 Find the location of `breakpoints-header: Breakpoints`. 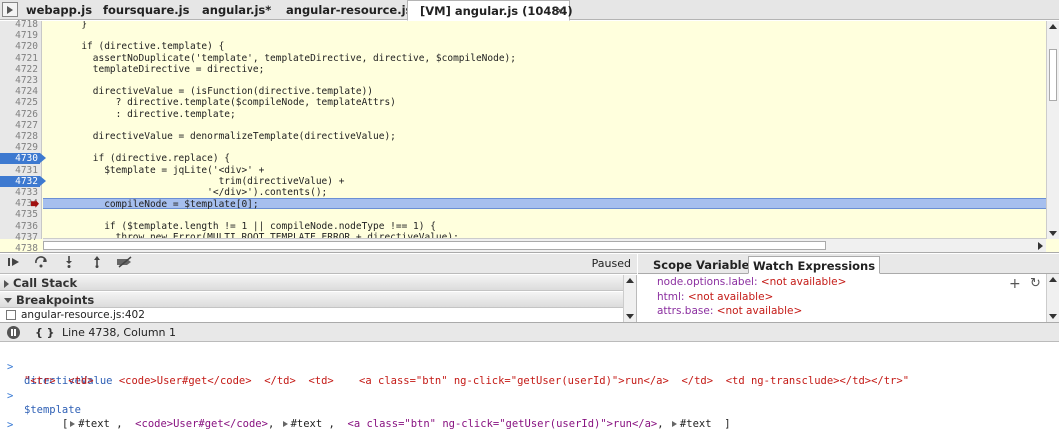

breakpoints-header: Breakpoints is located at coordinates (311, 300).